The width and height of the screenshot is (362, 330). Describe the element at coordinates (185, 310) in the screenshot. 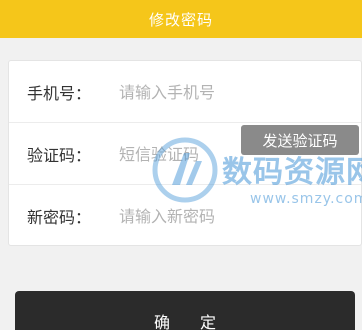

I see `confirm-button: 确定` at that location.